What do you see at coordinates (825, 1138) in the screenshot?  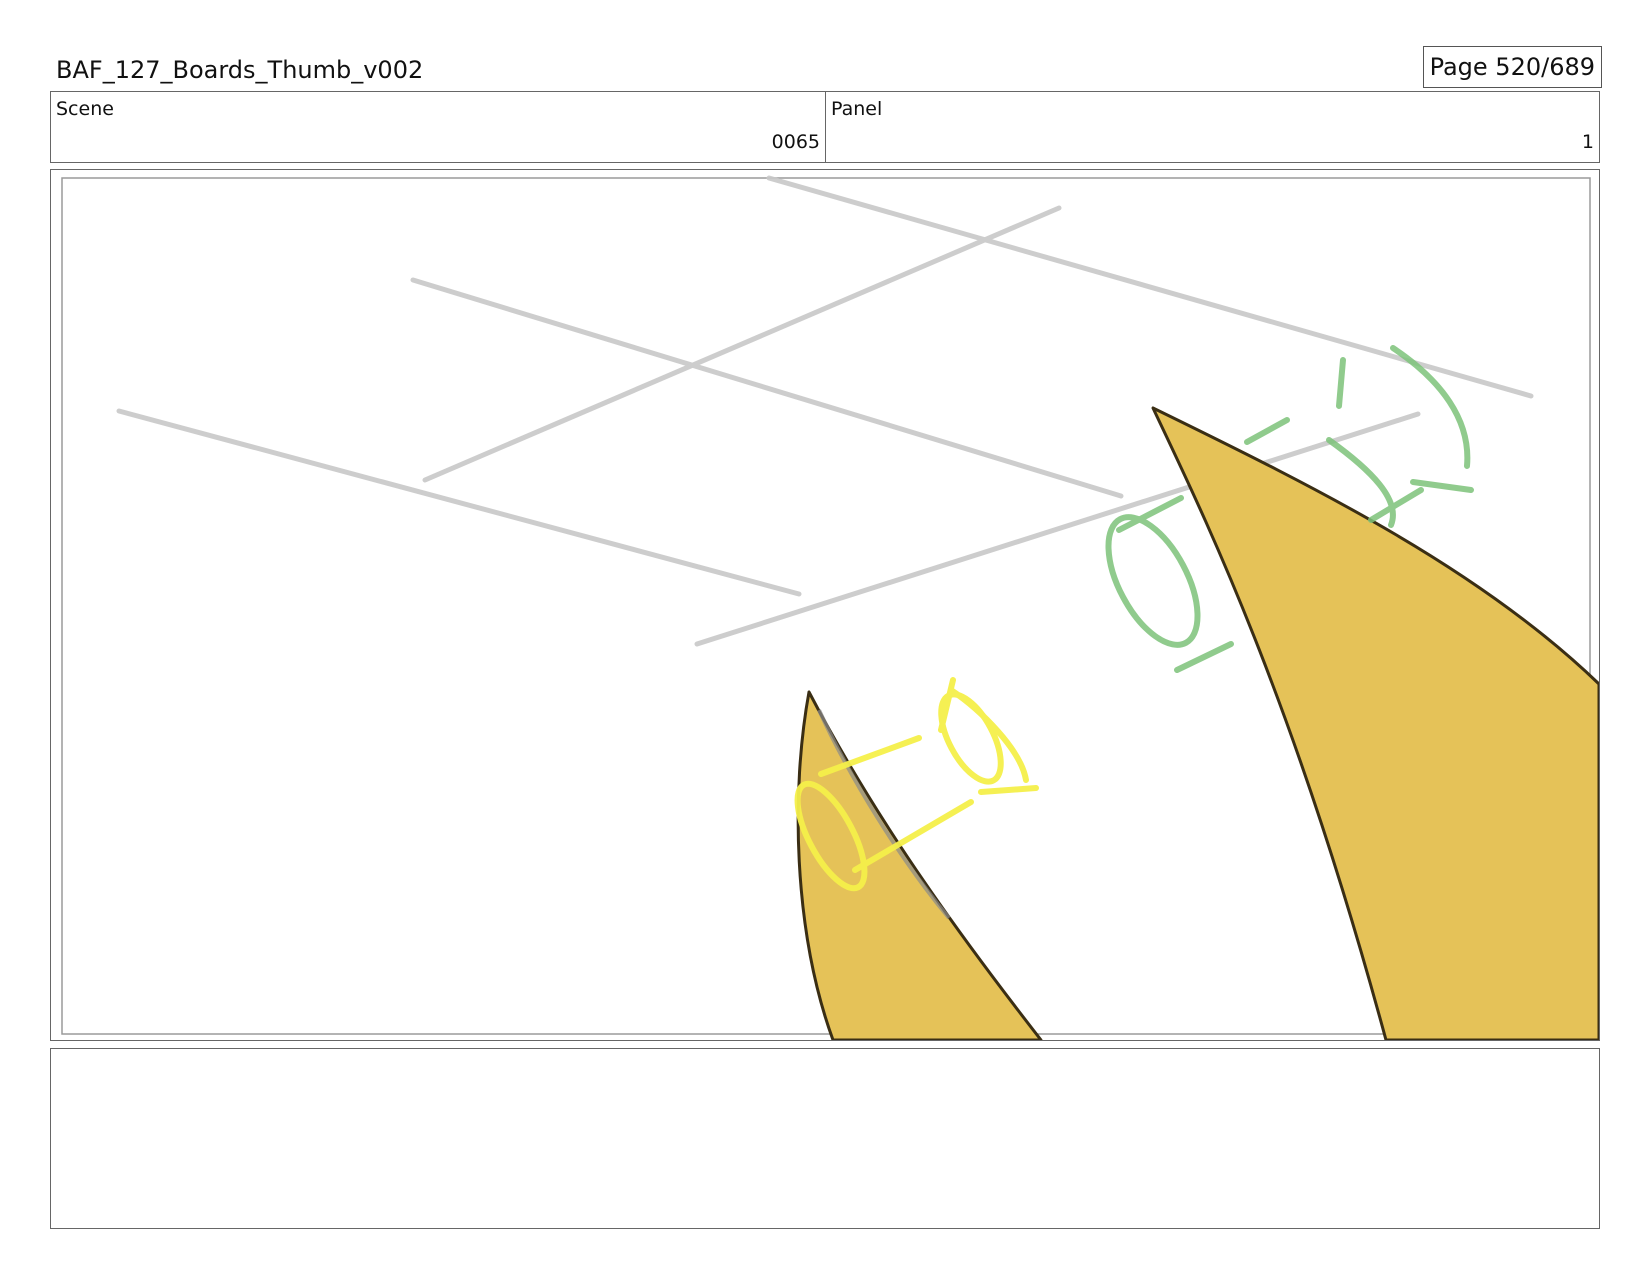 I see `panel-notes-box` at bounding box center [825, 1138].